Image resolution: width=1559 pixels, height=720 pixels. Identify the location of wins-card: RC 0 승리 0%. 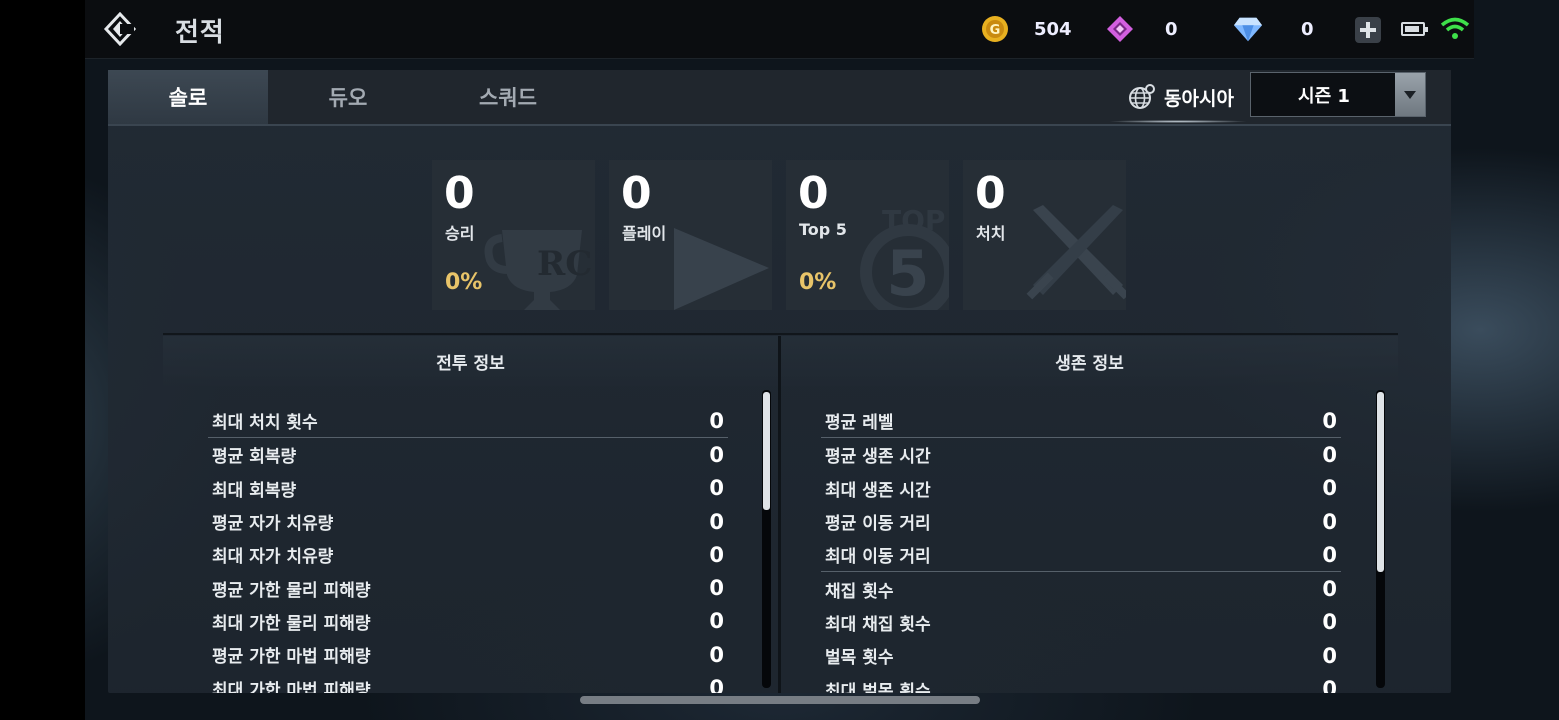
(513, 235).